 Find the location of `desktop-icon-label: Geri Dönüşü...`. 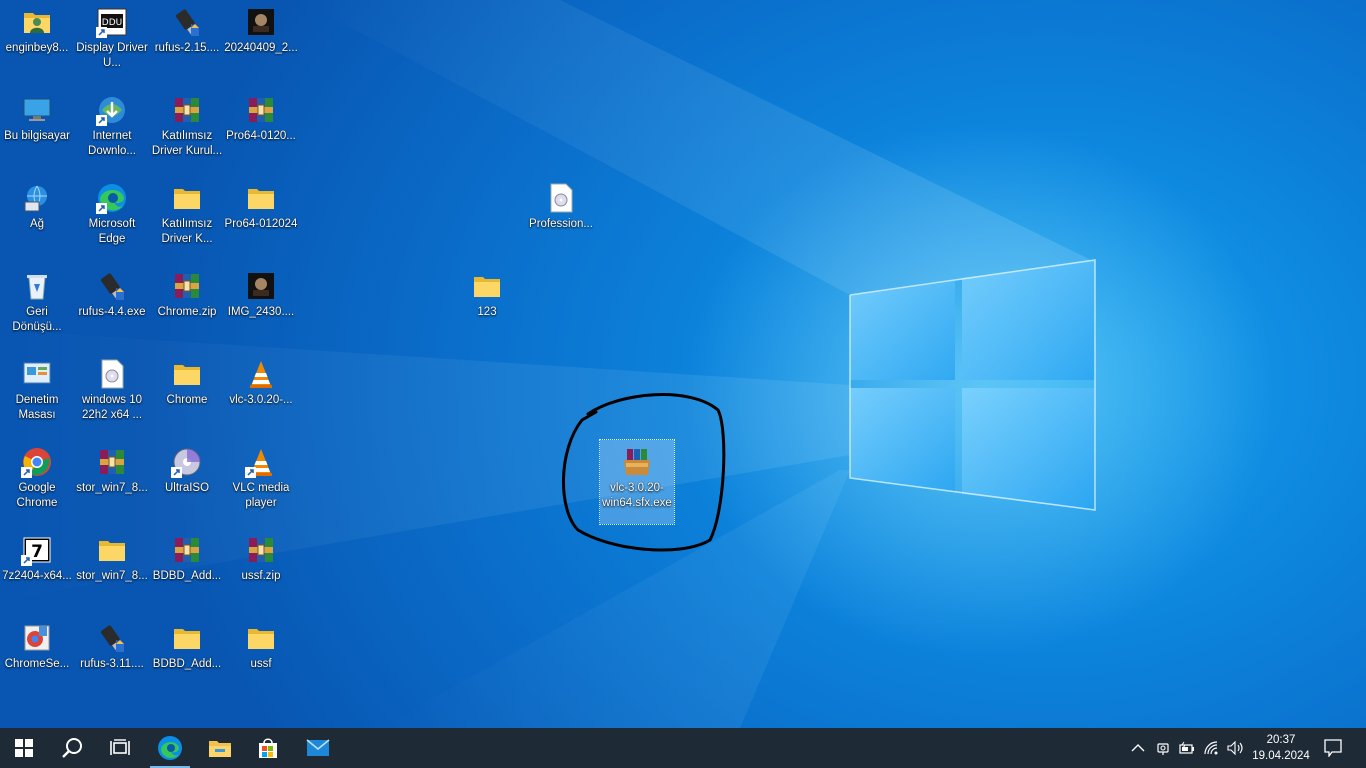

desktop-icon-label: Geri Dönüşü... is located at coordinates (37, 319).